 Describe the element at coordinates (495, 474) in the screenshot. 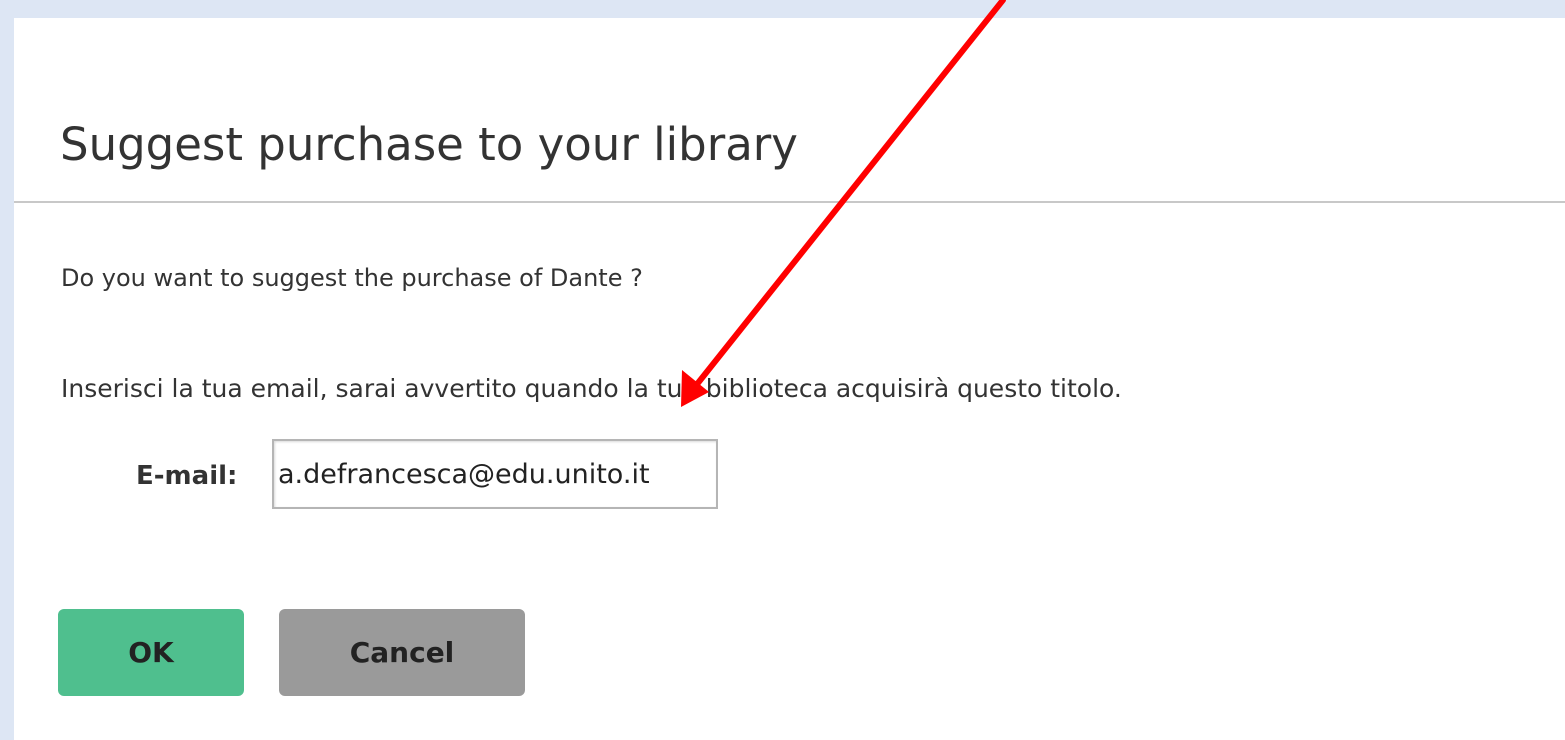

I see `email-field` at that location.